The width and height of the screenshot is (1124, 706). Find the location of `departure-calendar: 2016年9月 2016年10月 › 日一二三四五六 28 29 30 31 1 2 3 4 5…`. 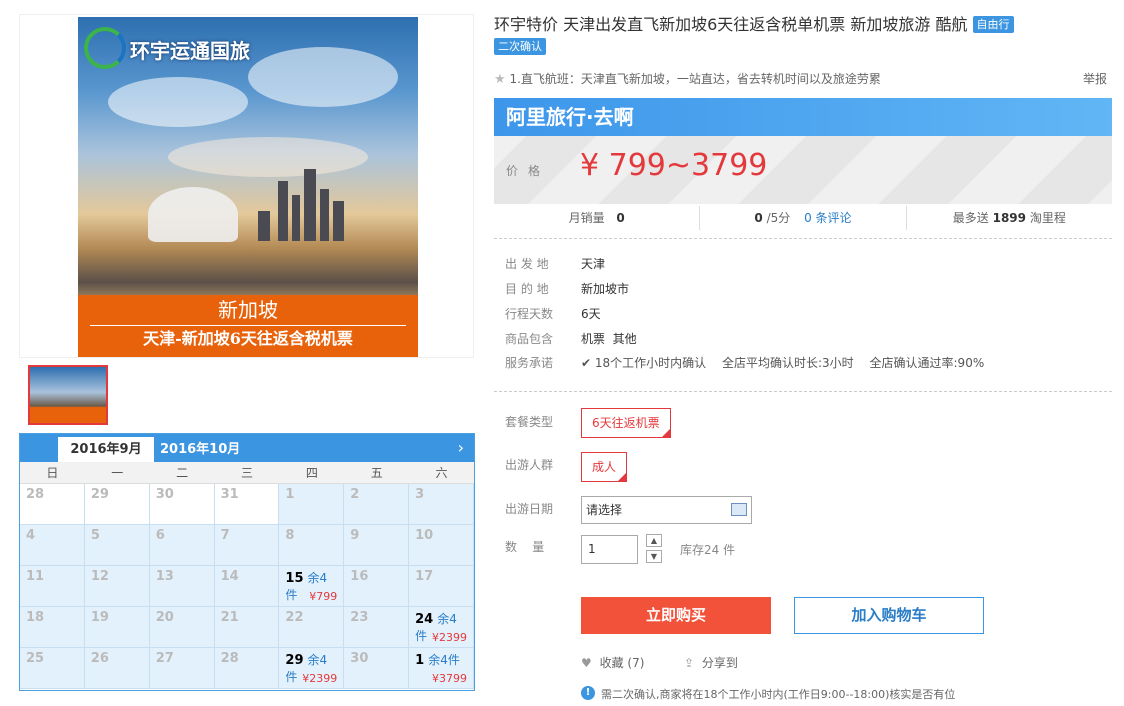

departure-calendar: 2016年9月 2016年10月 › 日一二三四五六 28 29 30 31 1 2 3 4 5… is located at coordinates (247, 562).